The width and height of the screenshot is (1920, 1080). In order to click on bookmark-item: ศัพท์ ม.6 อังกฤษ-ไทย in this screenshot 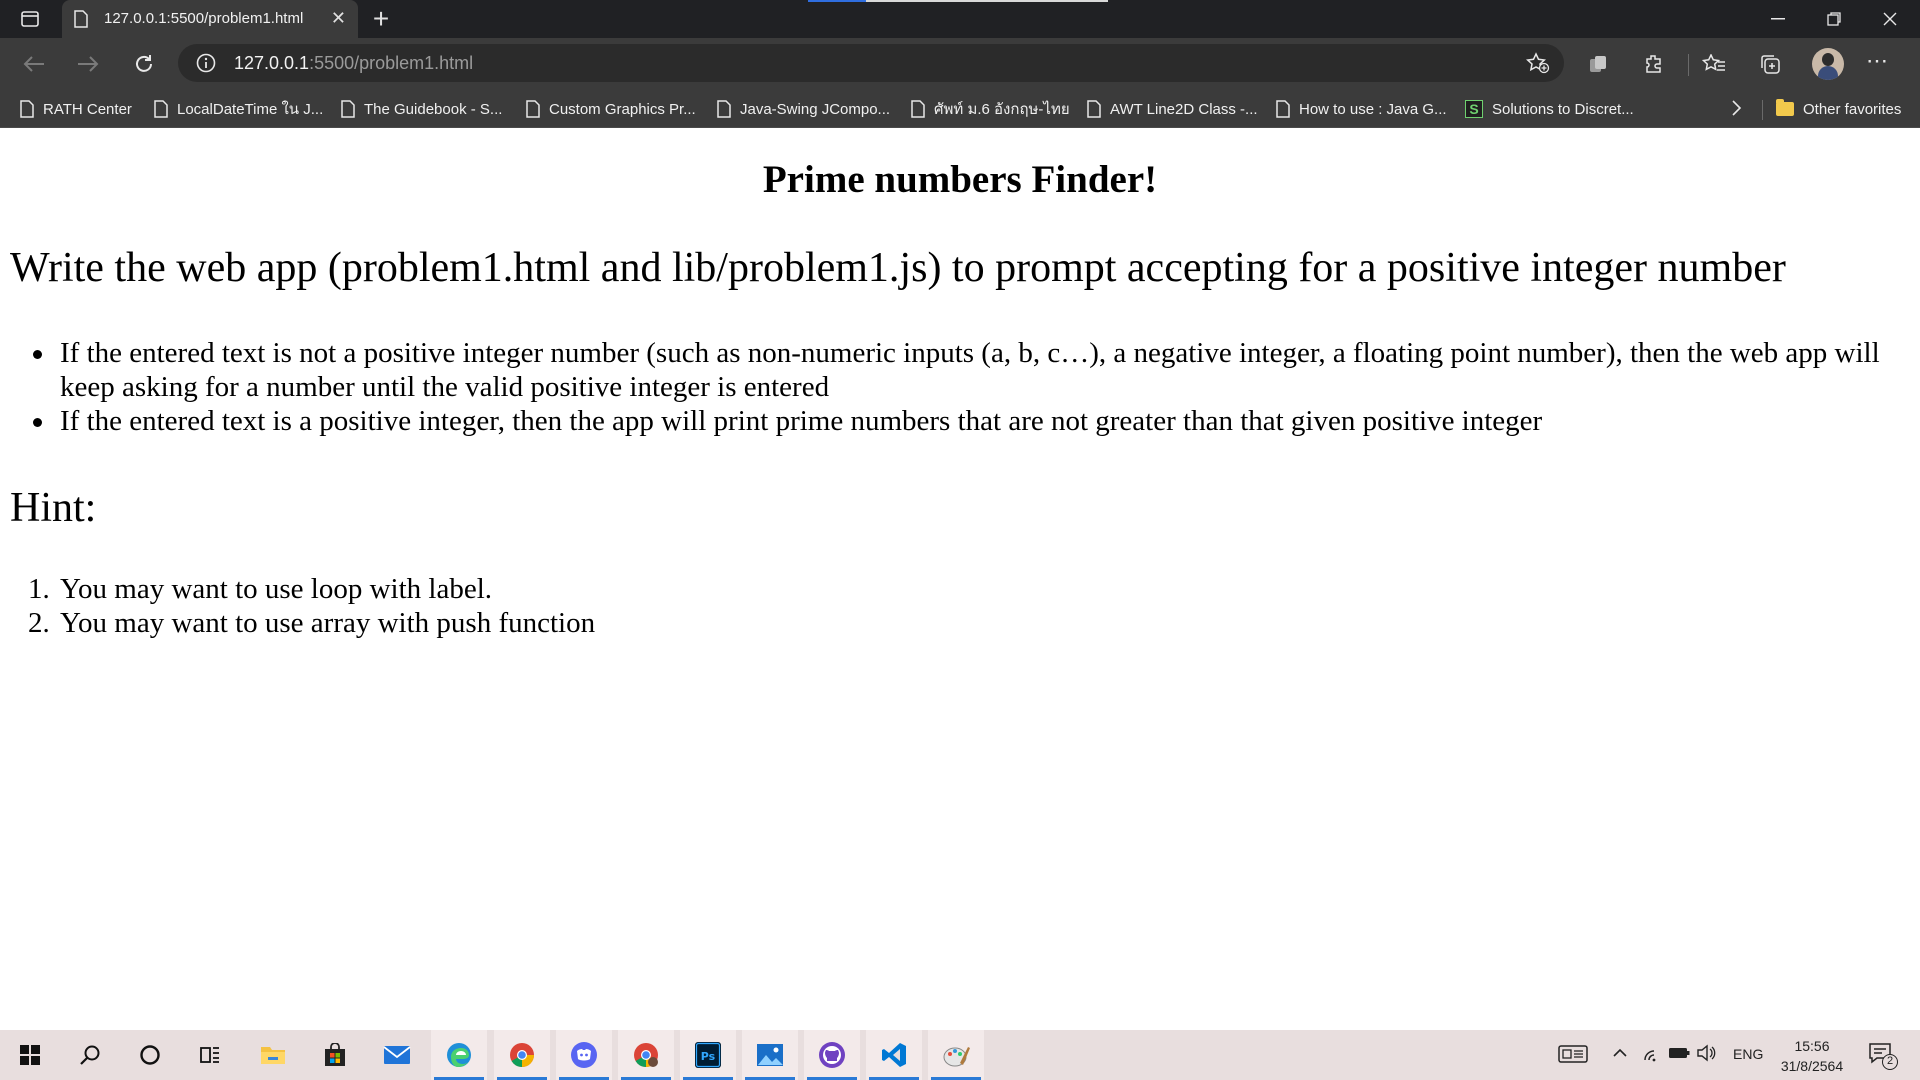, I will do `click(990, 109)`.